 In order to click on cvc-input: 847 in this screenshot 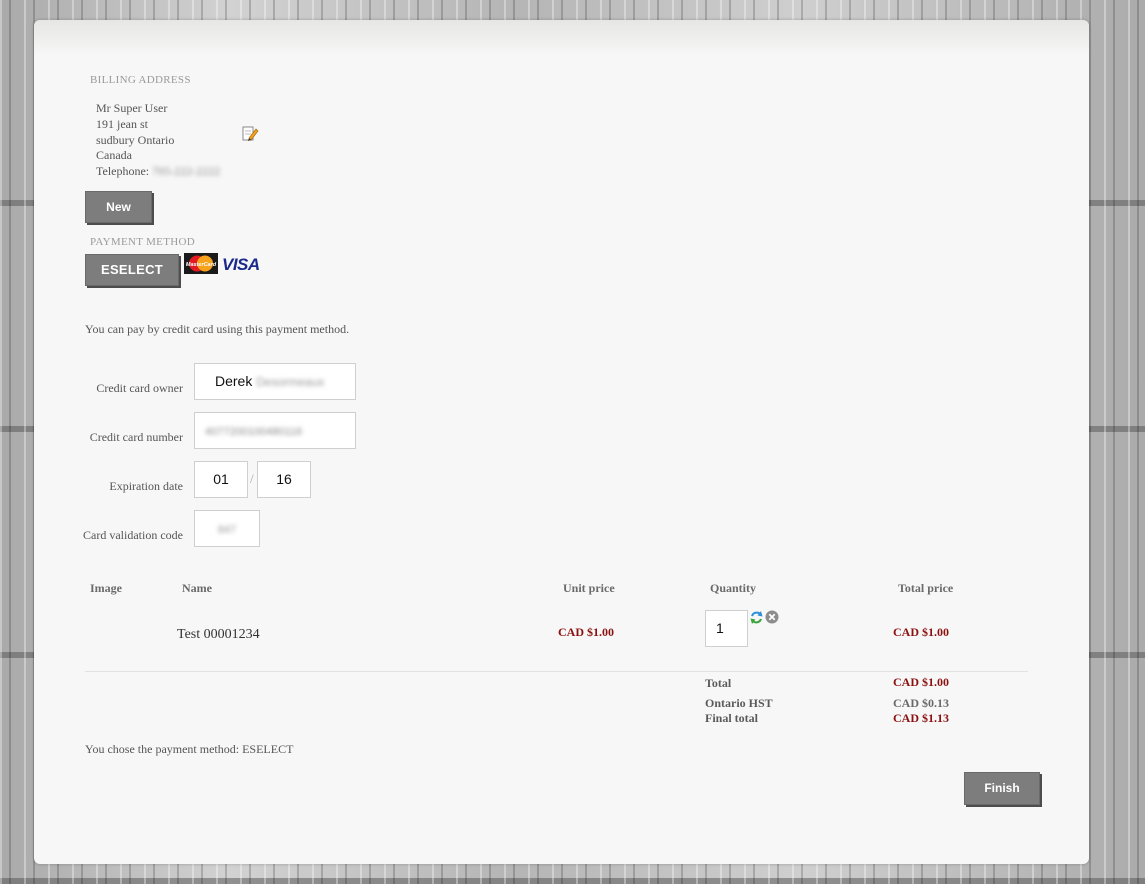, I will do `click(227, 528)`.